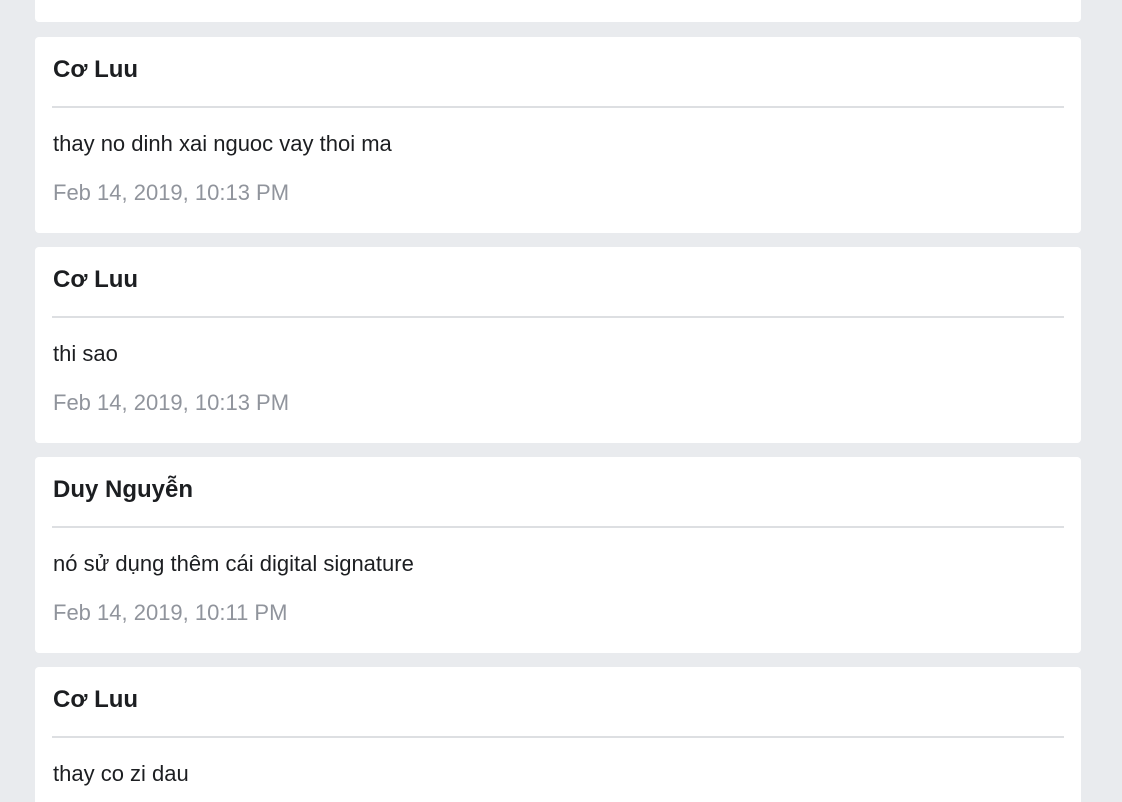  What do you see at coordinates (233, 563) in the screenshot?
I see `message-text: nó sử dụng thêm cái digital signature` at bounding box center [233, 563].